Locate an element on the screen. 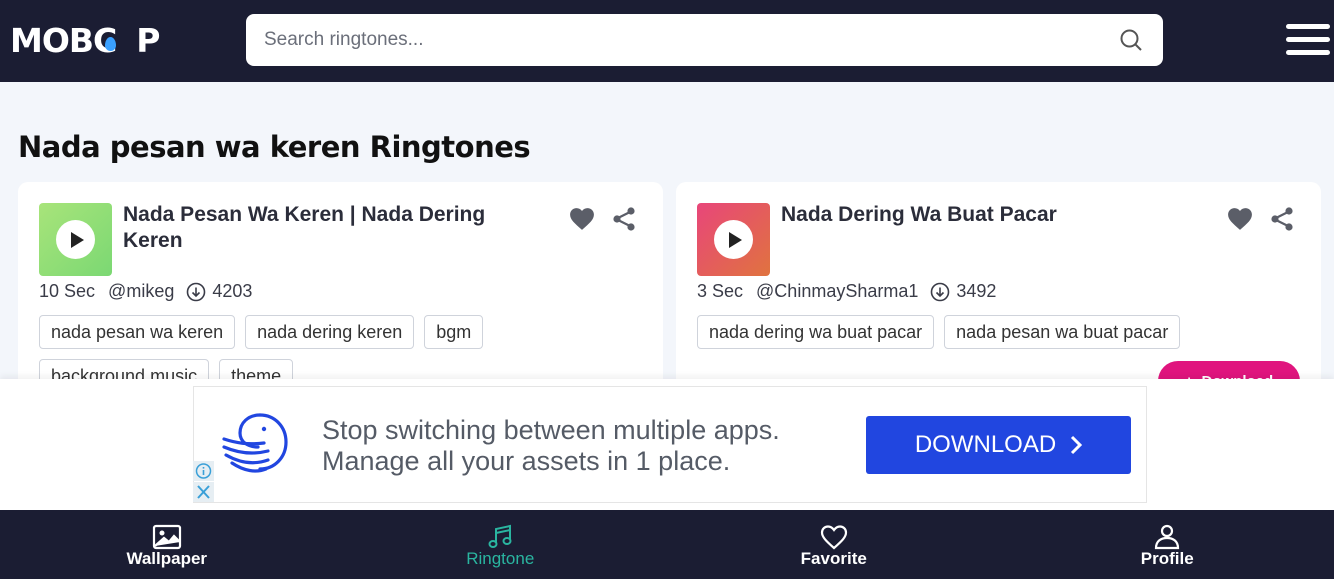  ringtone-meta: 3 Sec @ChinmaySharma1 3492 is located at coordinates (846, 291).